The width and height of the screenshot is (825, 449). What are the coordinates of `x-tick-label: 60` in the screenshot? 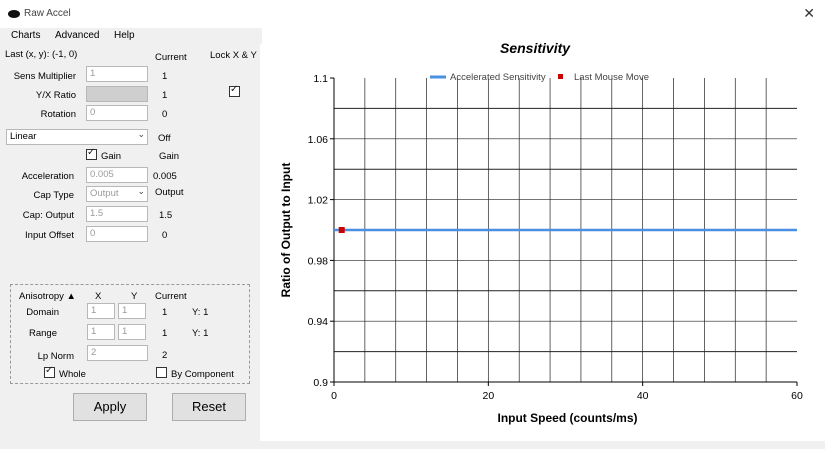 It's located at (797, 396).